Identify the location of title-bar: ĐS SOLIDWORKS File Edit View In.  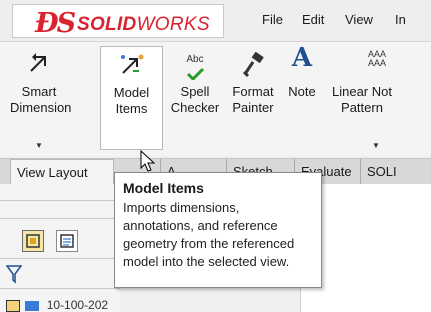
(215, 21).